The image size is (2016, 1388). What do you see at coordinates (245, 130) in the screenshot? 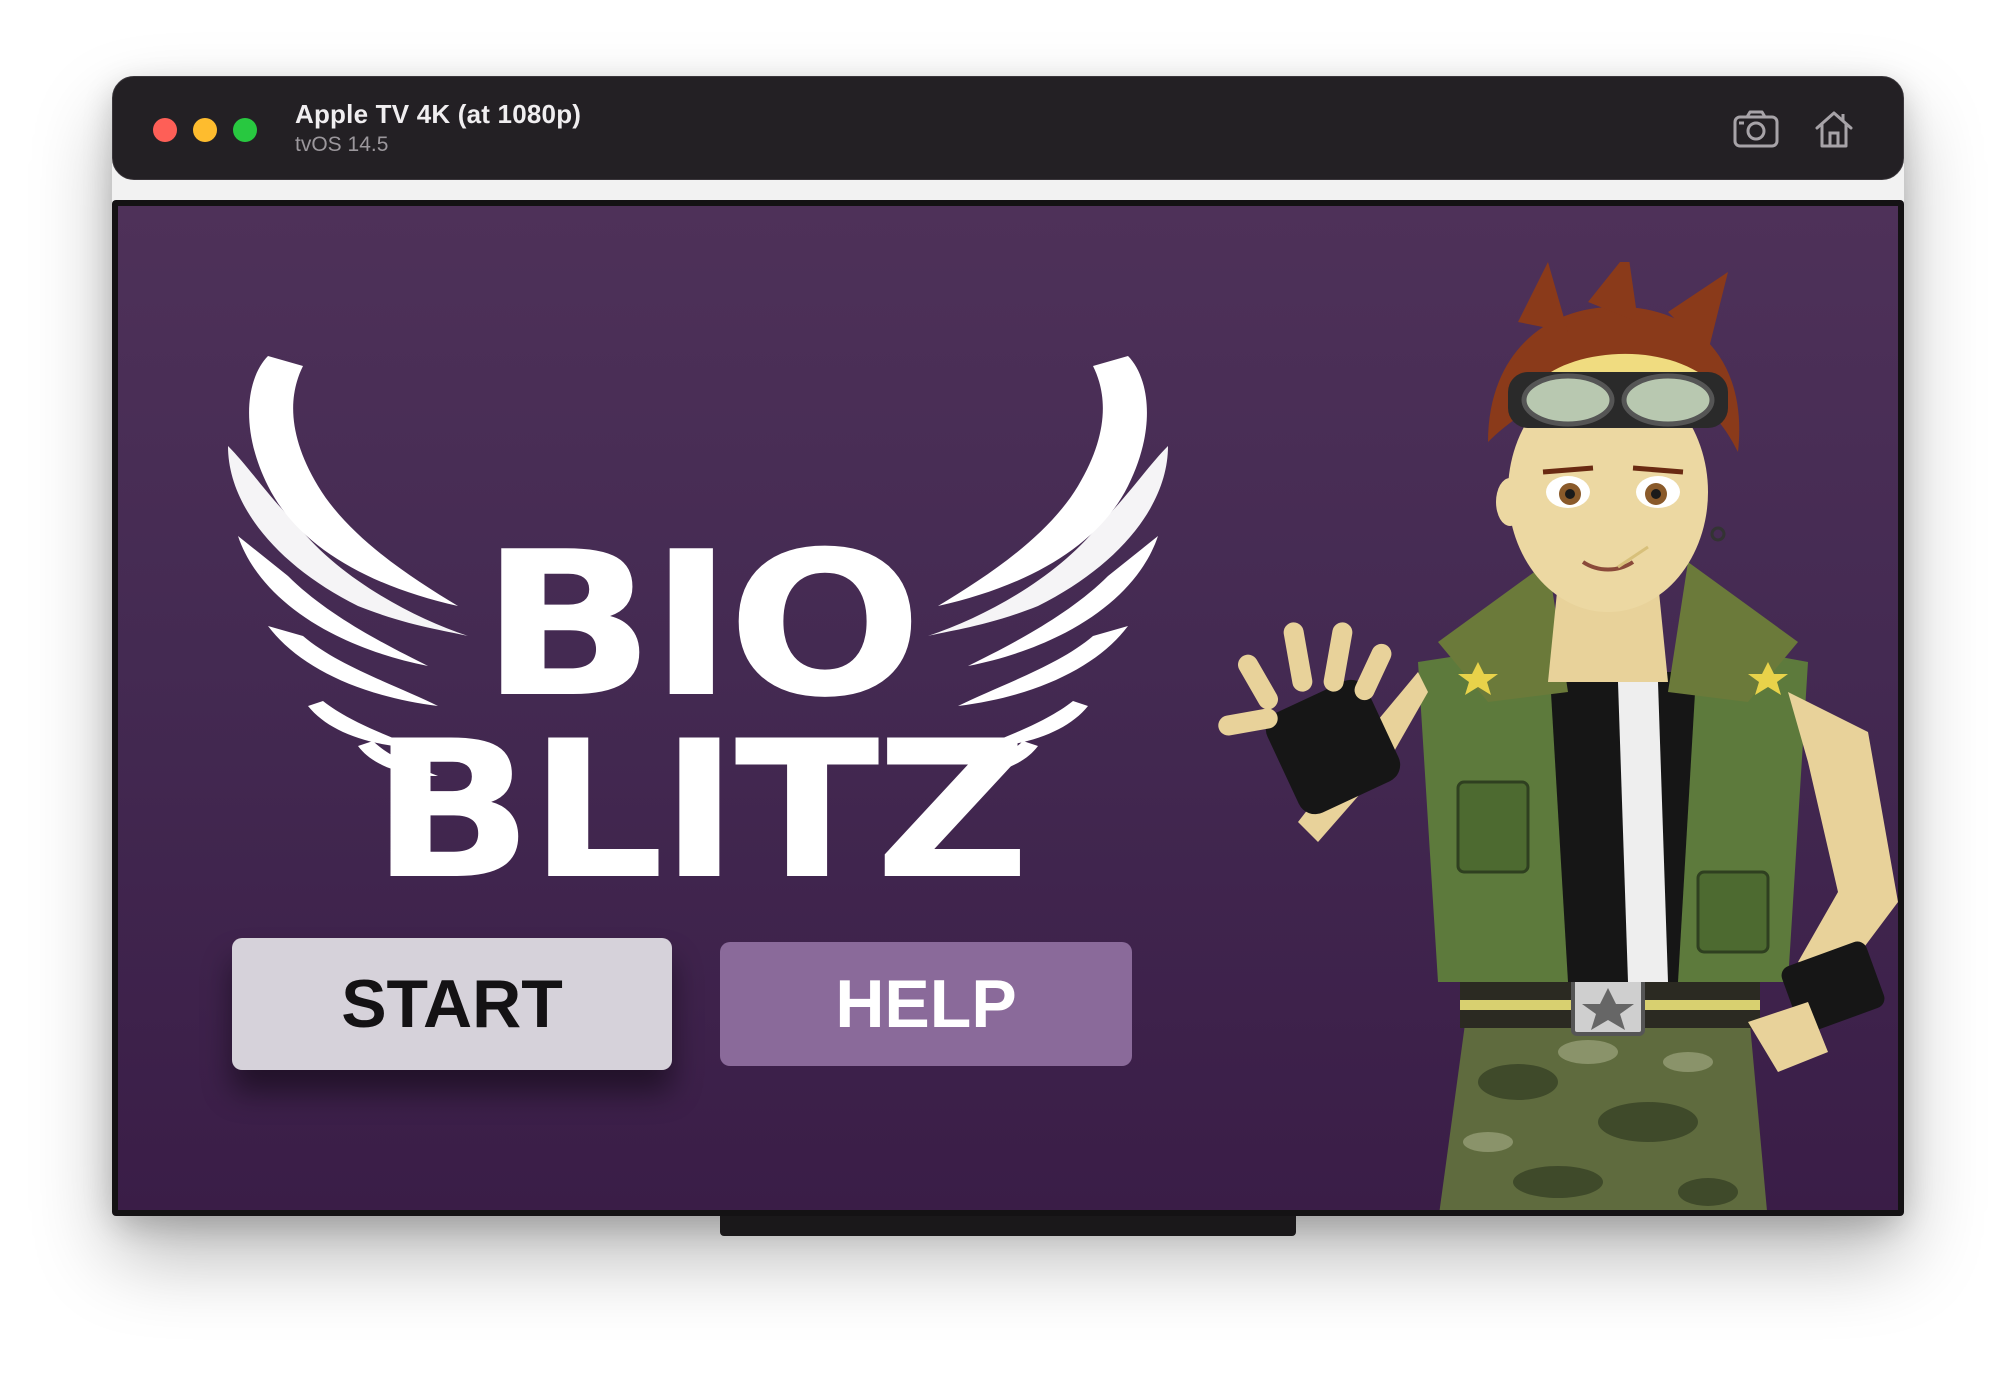
I see `zoom-window-button` at bounding box center [245, 130].